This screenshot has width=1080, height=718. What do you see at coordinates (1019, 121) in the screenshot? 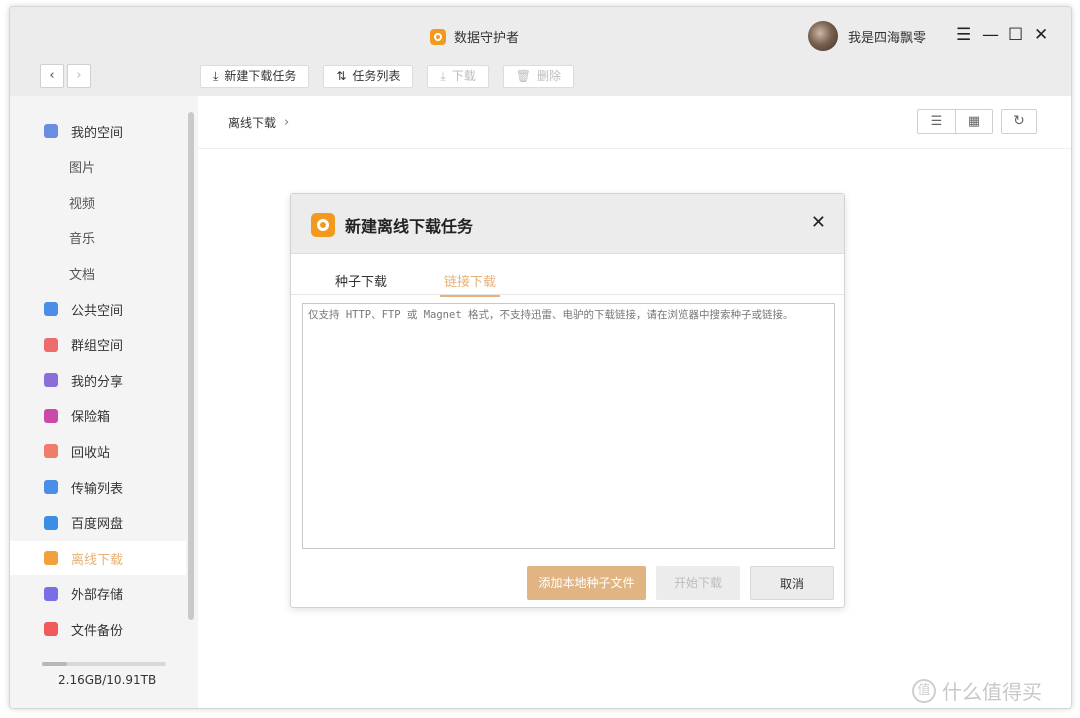
I see `refresh-icon: ↻` at bounding box center [1019, 121].